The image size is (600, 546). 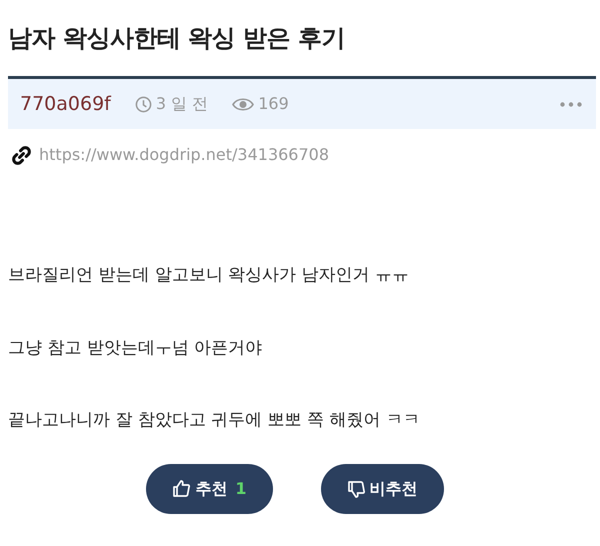 What do you see at coordinates (241, 489) in the screenshot?
I see `vote-count: 1` at bounding box center [241, 489].